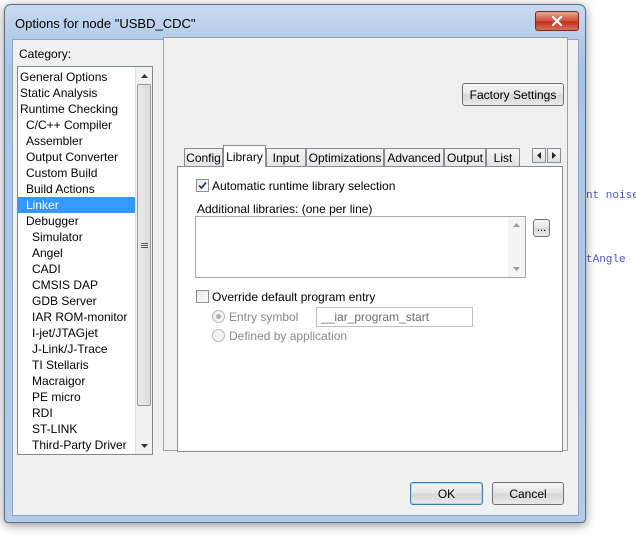 Image resolution: width=636 pixels, height=550 pixels. I want to click on category-item-j-link-j-trace: J-Link/J-Trace, so click(76, 349).